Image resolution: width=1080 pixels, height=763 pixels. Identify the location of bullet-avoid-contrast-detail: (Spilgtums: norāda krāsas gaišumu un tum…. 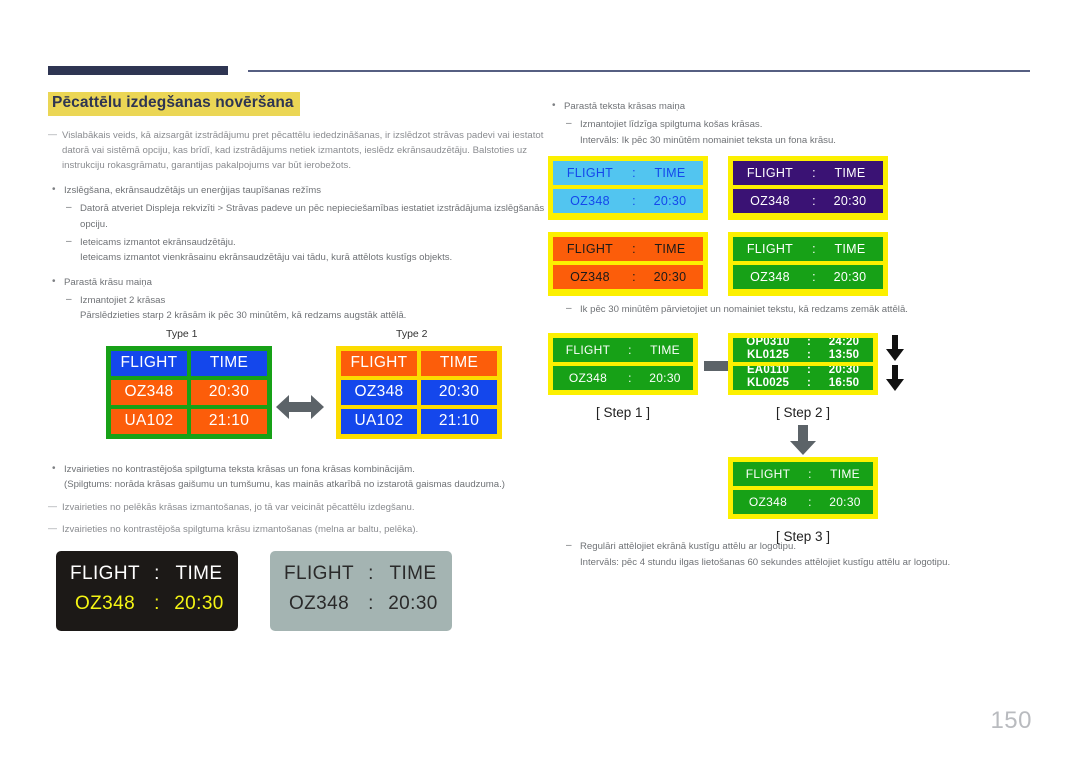
(284, 485).